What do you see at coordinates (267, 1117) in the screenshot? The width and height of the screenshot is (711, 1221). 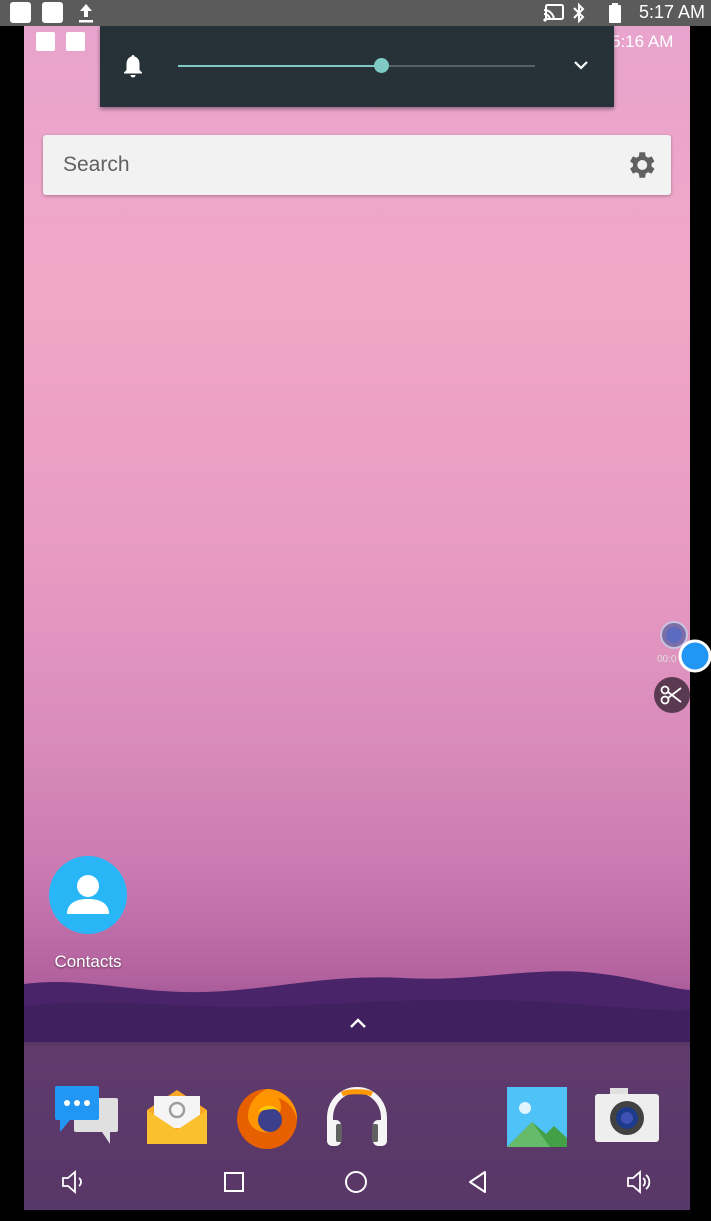 I see `firefox-icon` at bounding box center [267, 1117].